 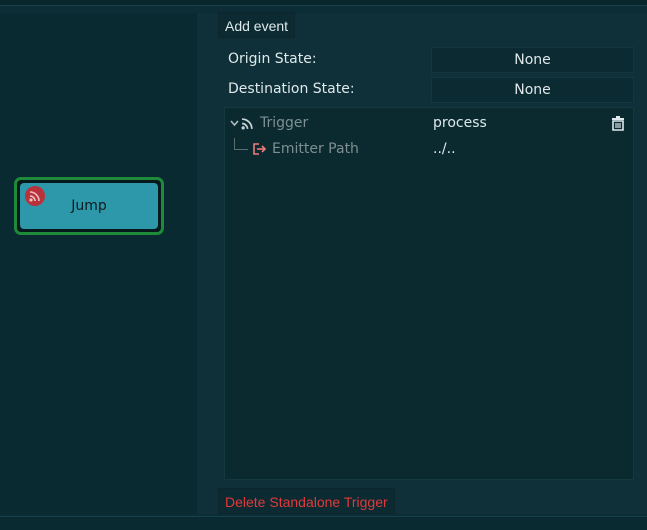 What do you see at coordinates (291, 89) in the screenshot?
I see `destination-state-label: Destination State:` at bounding box center [291, 89].